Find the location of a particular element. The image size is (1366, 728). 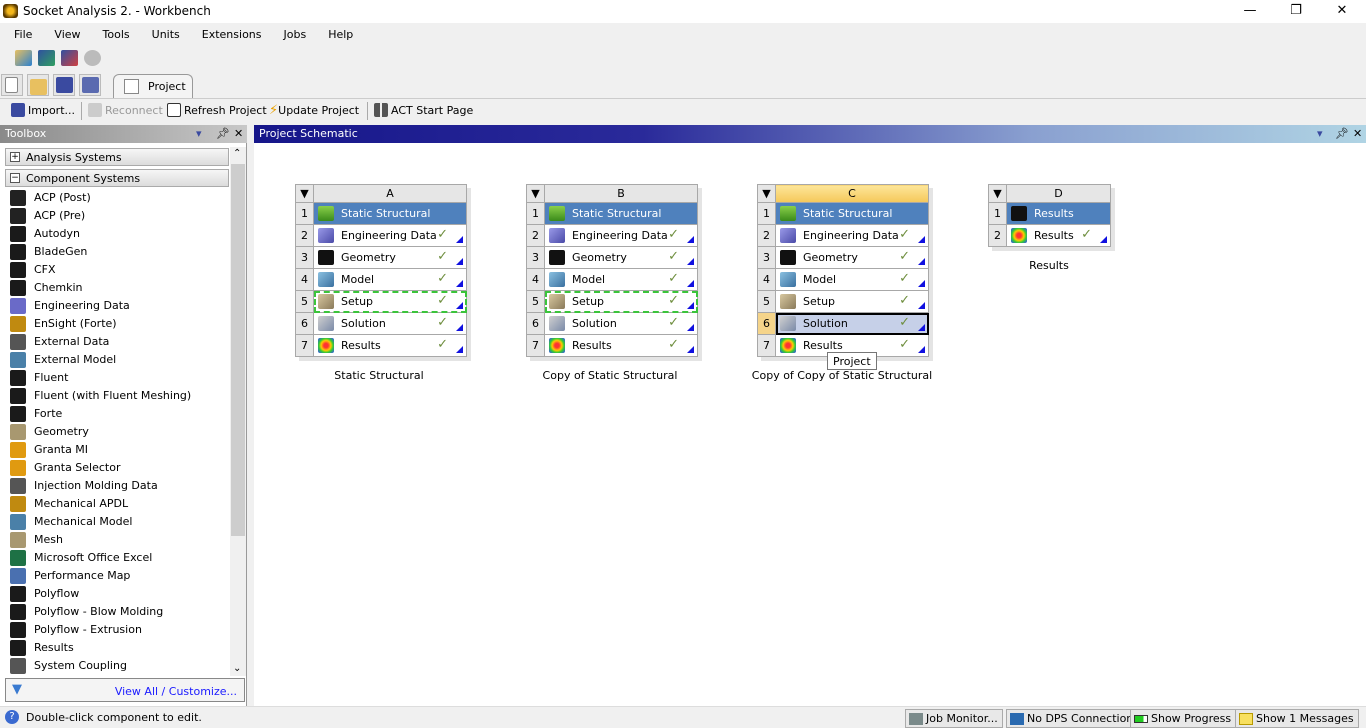

toolbox-item: External Data is located at coordinates (119, 342).